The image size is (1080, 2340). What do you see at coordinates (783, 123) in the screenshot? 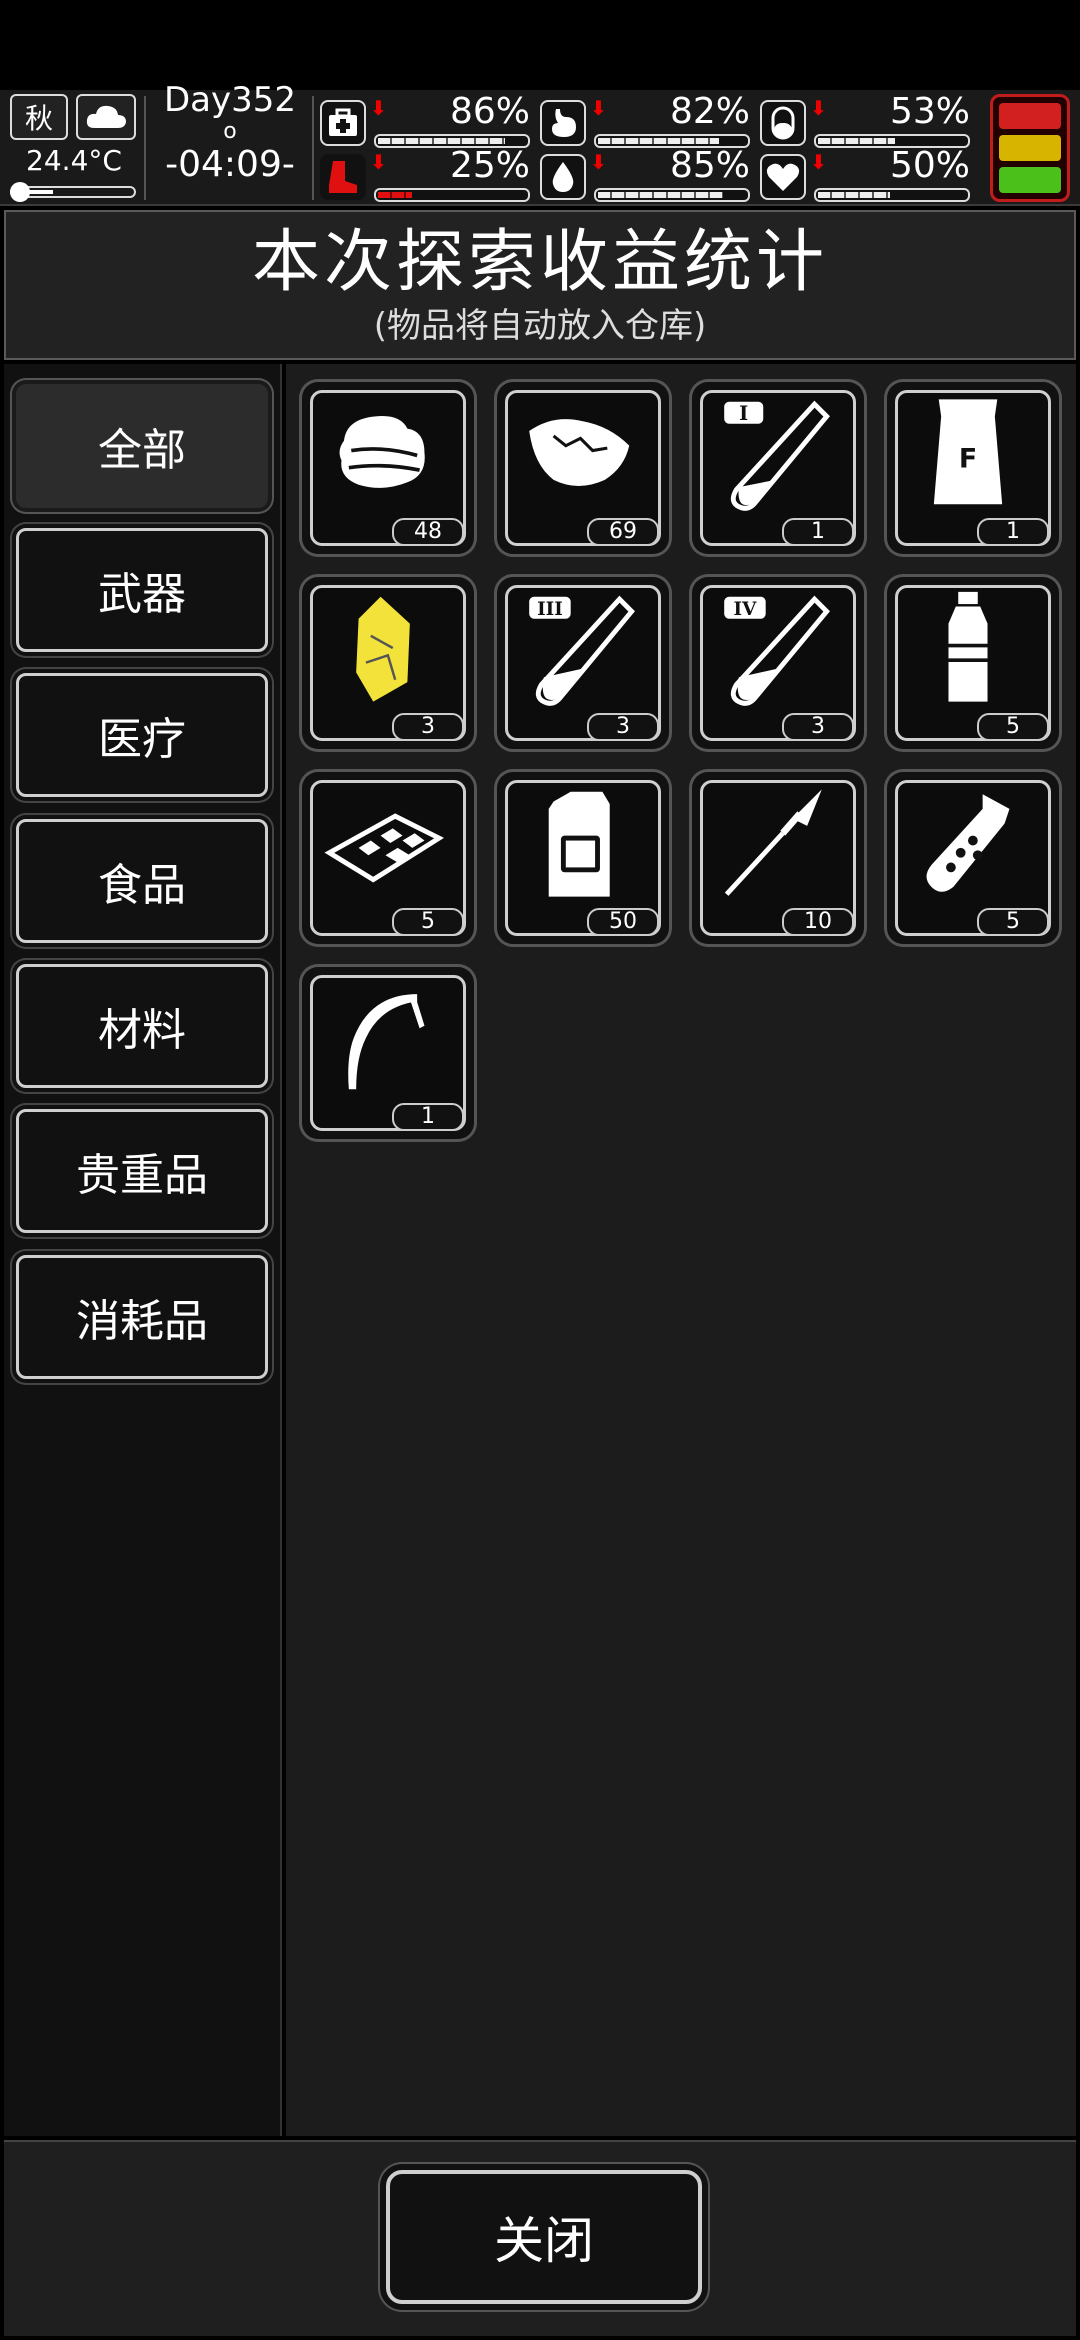
I see `pill-icon` at bounding box center [783, 123].